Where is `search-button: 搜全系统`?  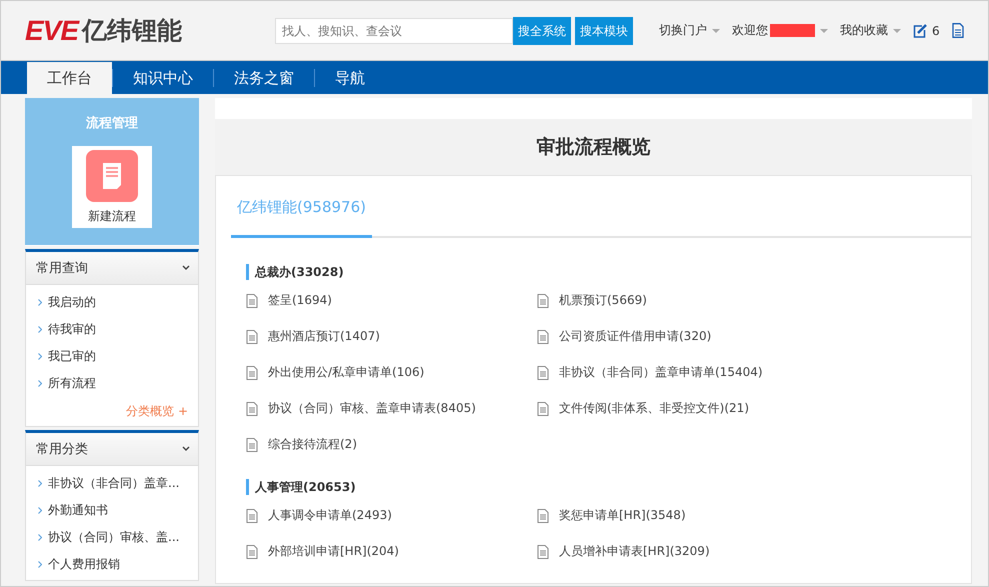
search-button: 搜全系统 is located at coordinates (542, 30).